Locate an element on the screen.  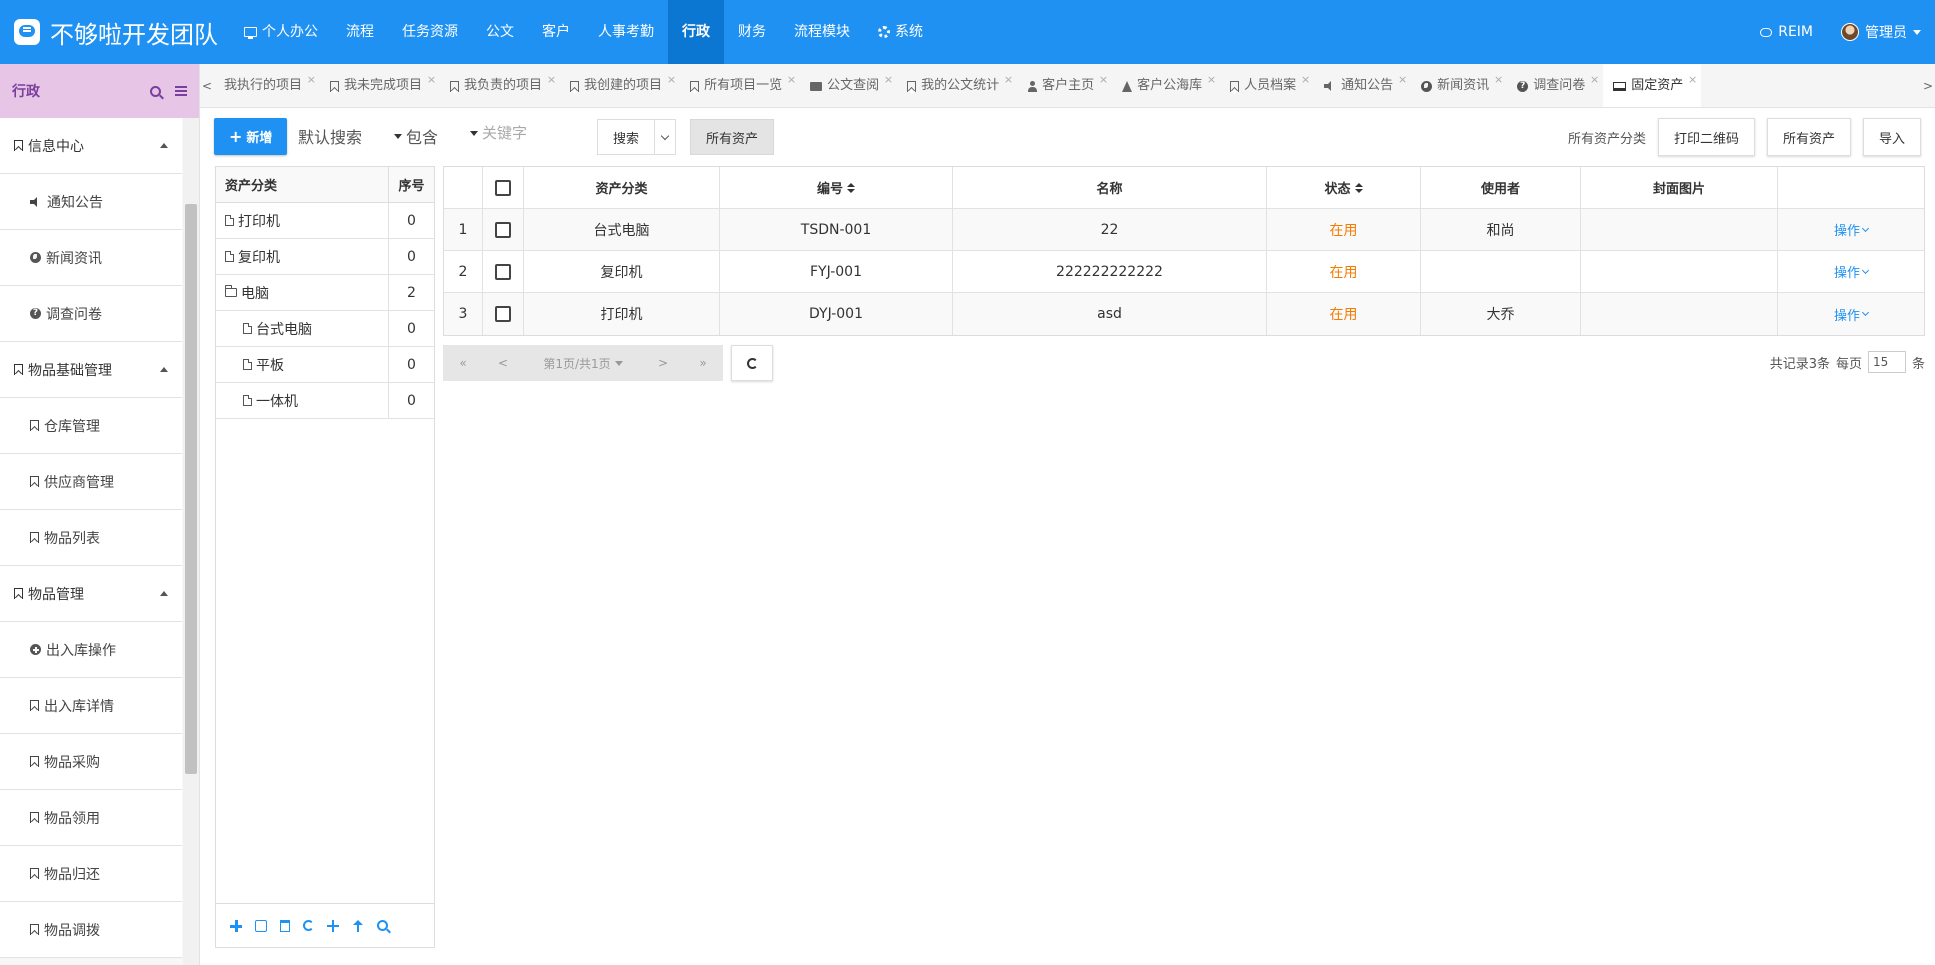
sidebar-item-5: 仓库管理 is located at coordinates (91, 426).